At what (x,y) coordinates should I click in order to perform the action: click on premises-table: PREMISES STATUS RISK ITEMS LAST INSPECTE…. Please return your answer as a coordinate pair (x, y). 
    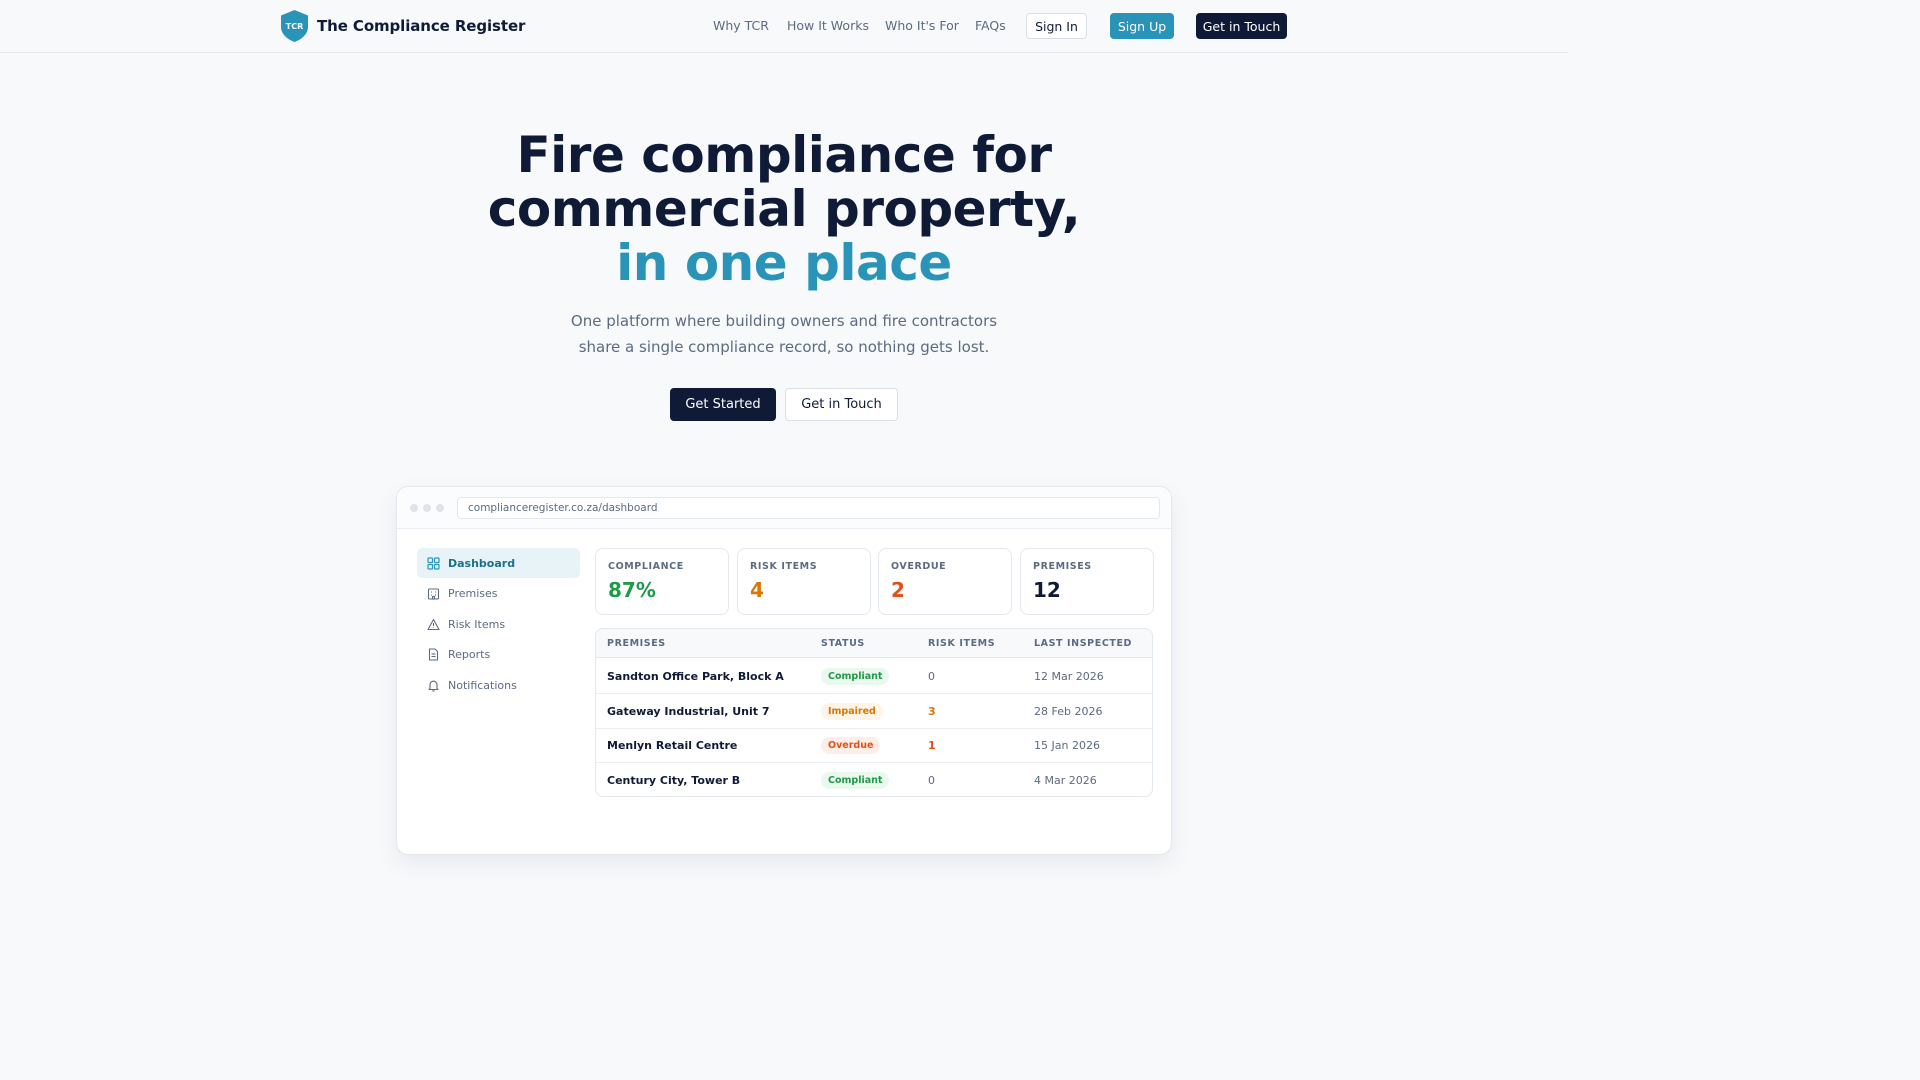
    Looking at the image, I should click on (874, 712).